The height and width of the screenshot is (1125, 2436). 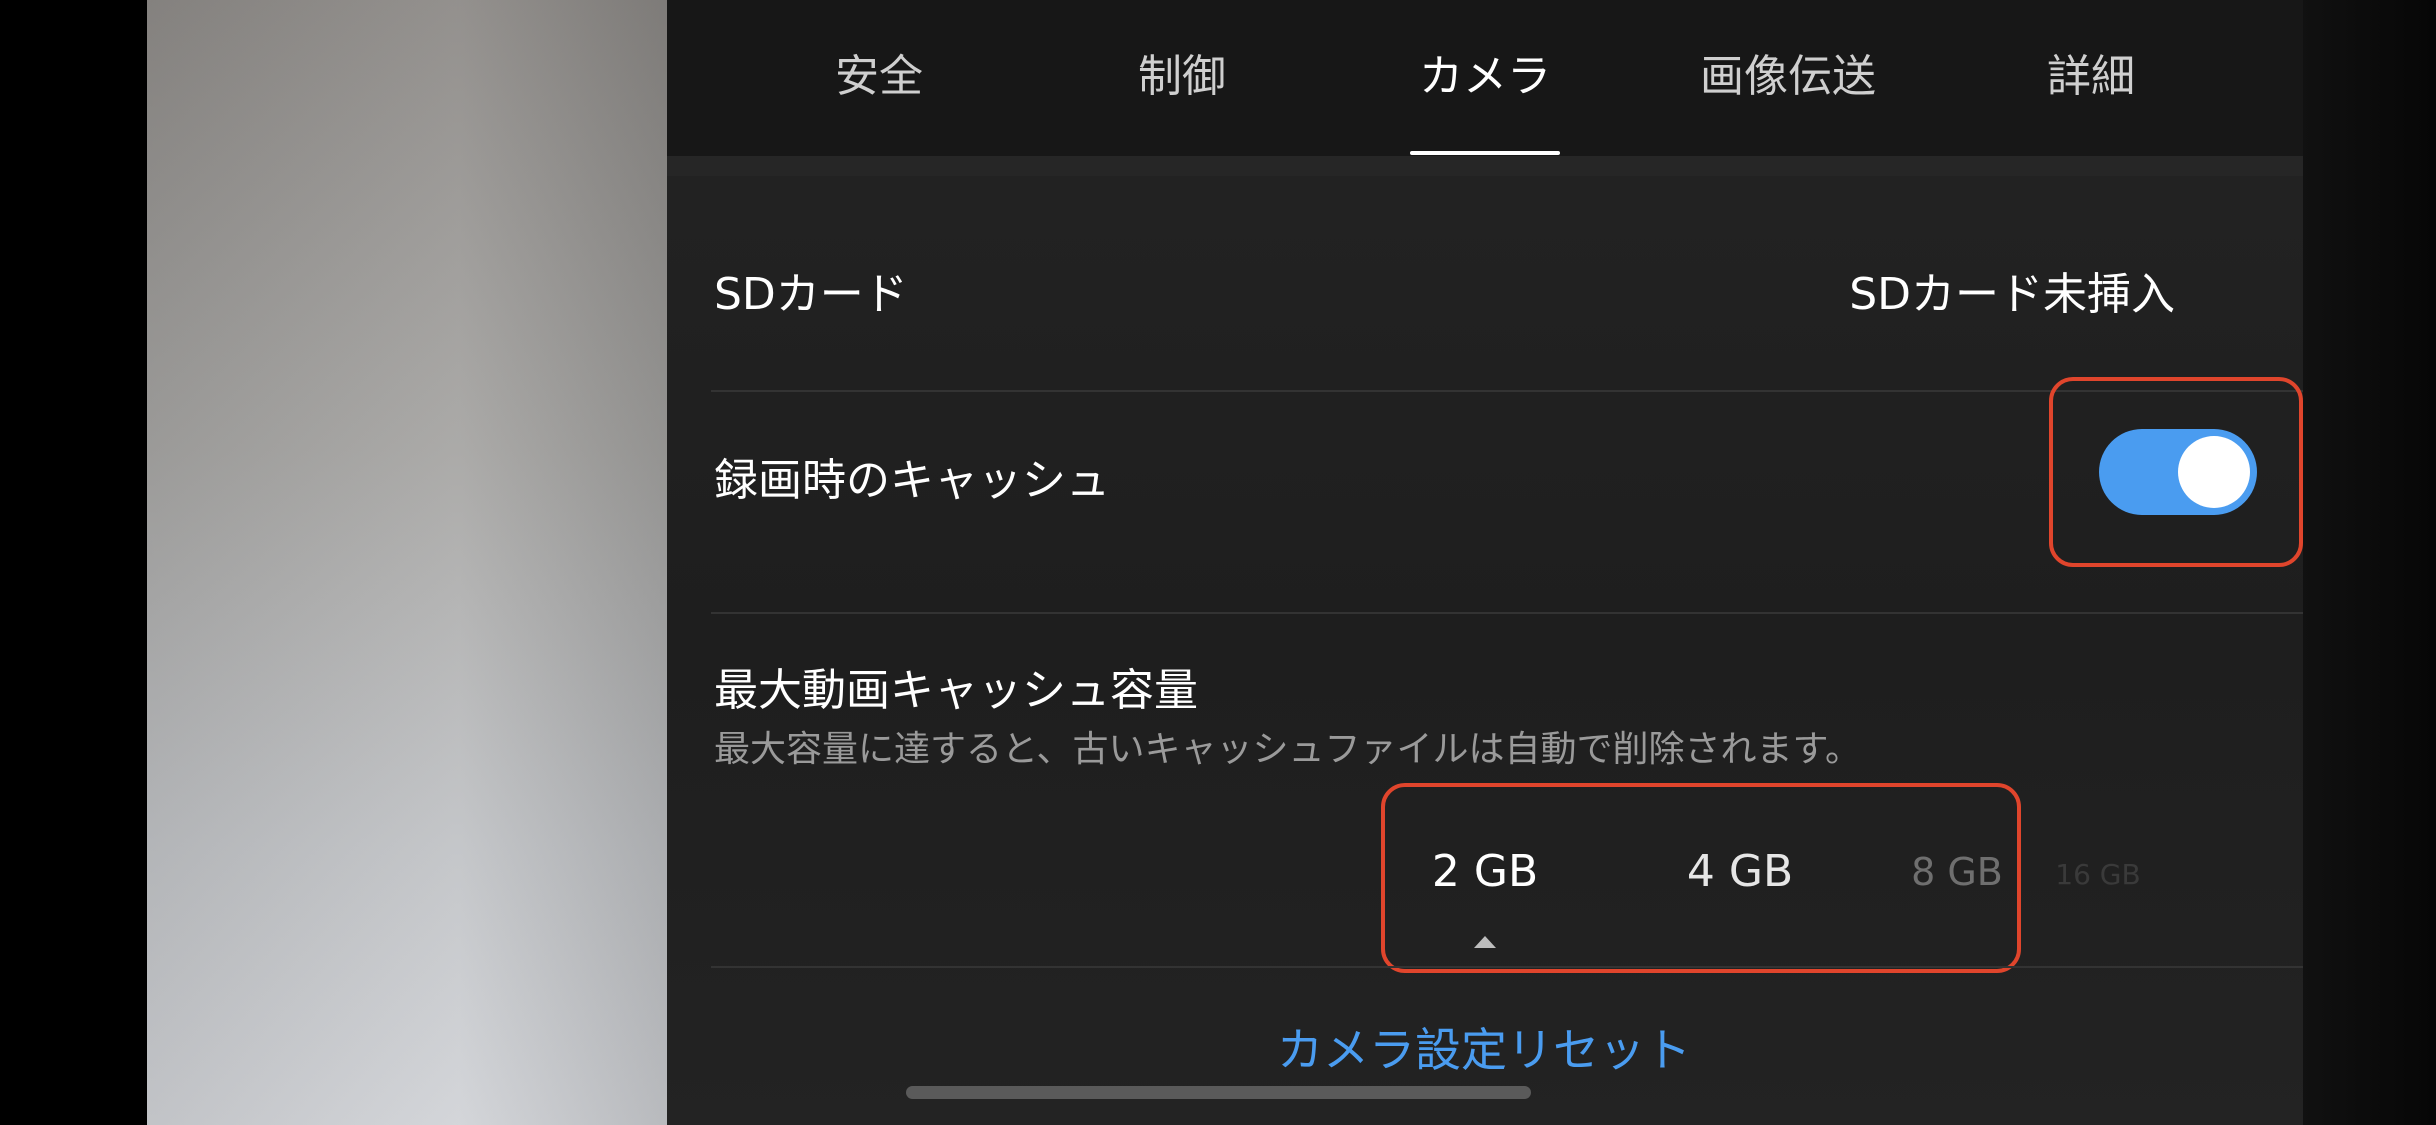 What do you see at coordinates (956, 690) in the screenshot?
I see `max-cache-title: 最大動画キャッシュ容量` at bounding box center [956, 690].